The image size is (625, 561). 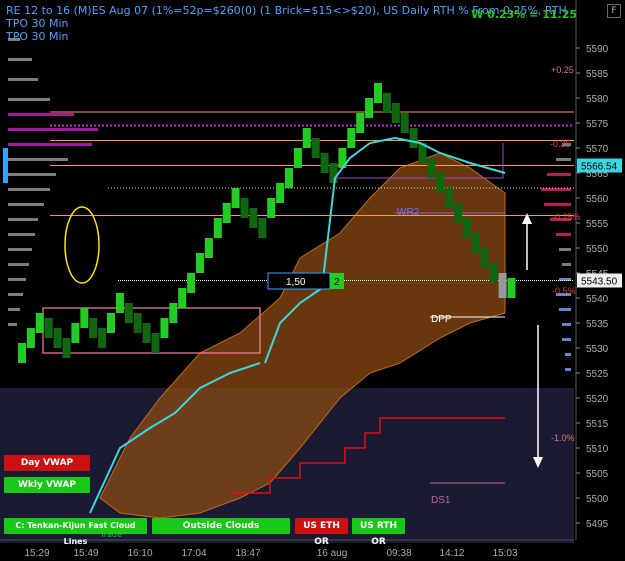 I want to click on y-tick-label: 5530, so click(x=597, y=349).